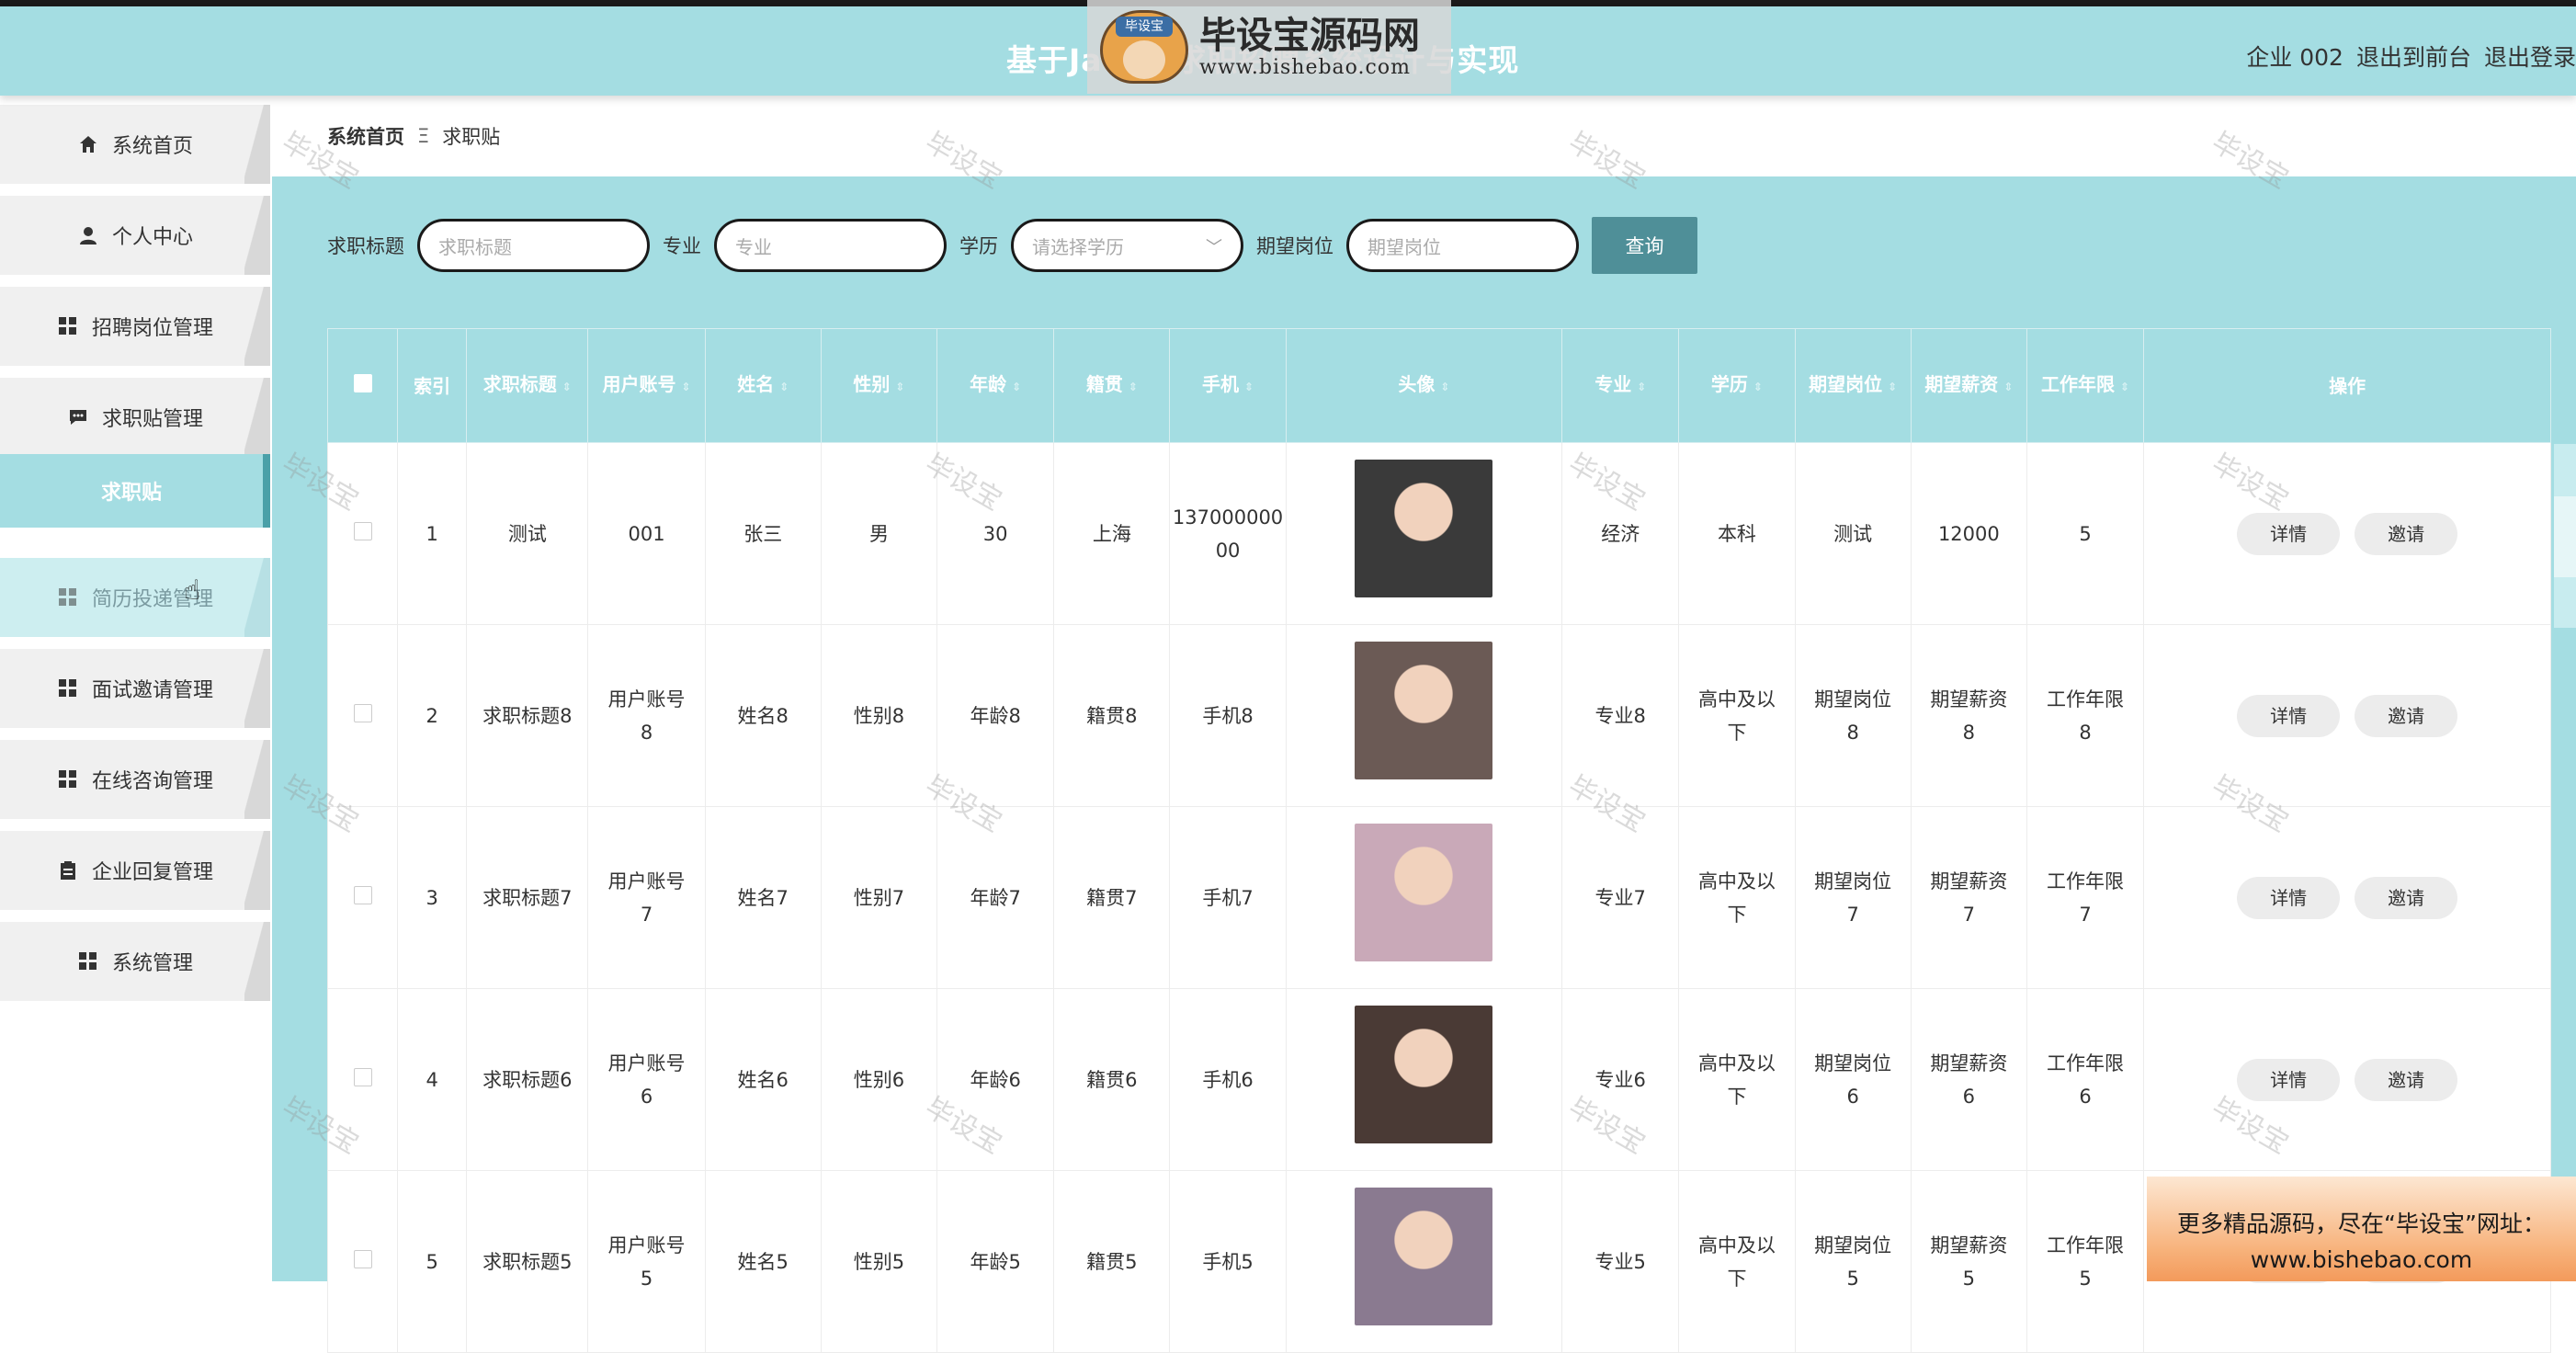 The height and width of the screenshot is (1353, 2576). I want to click on column-header-label: 年龄, so click(988, 384).